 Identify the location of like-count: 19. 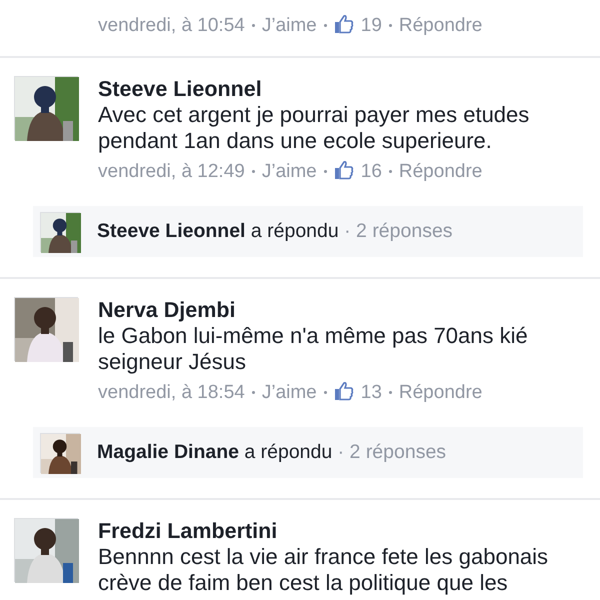
(371, 26).